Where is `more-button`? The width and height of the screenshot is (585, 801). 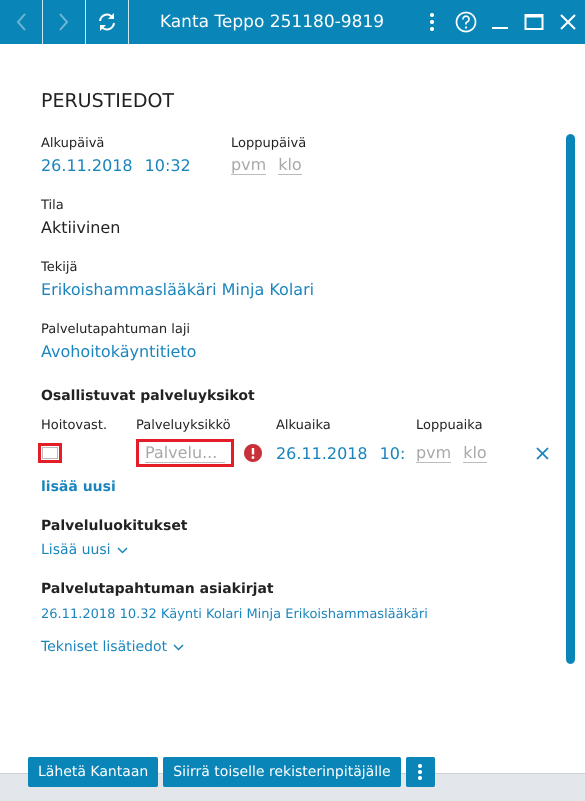
more-button is located at coordinates (420, 772).